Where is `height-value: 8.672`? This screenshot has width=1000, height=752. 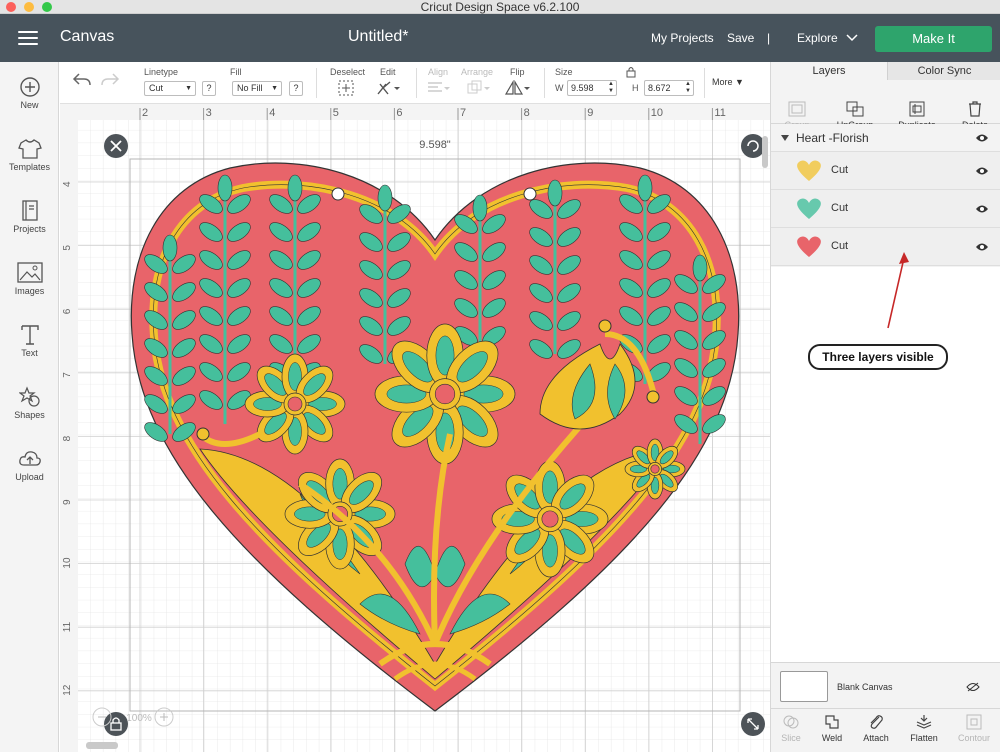 height-value: 8.672 is located at coordinates (659, 88).